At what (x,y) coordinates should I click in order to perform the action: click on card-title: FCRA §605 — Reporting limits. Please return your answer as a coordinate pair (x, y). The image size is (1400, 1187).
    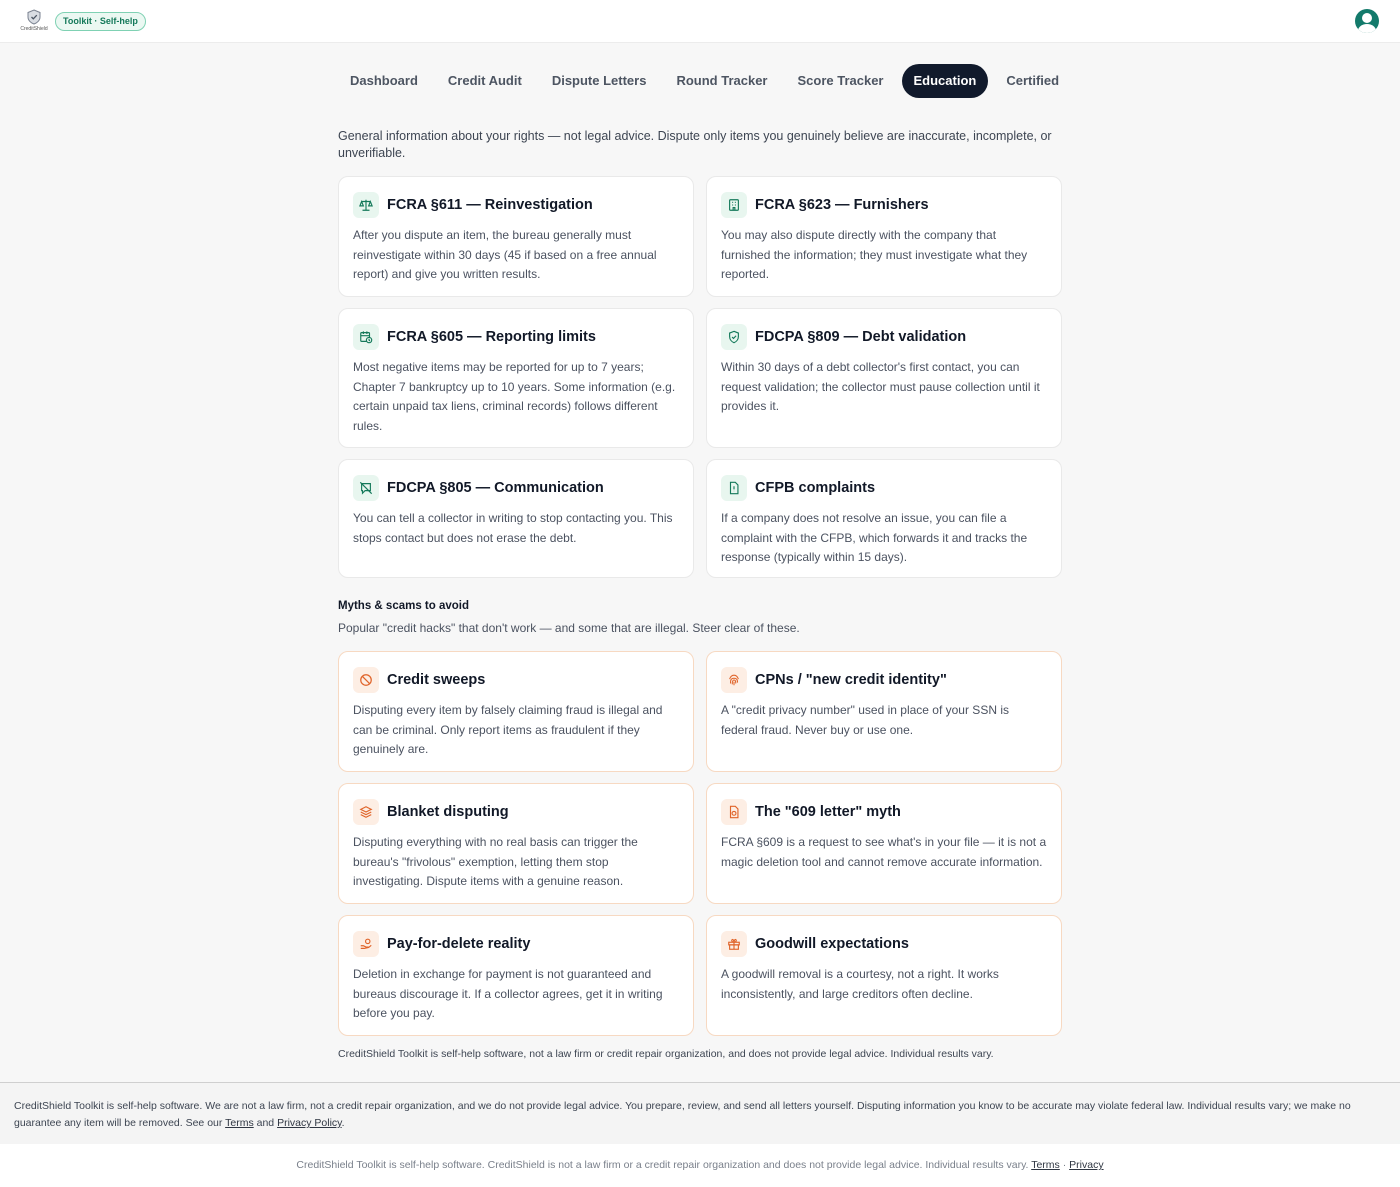
    Looking at the image, I should click on (491, 337).